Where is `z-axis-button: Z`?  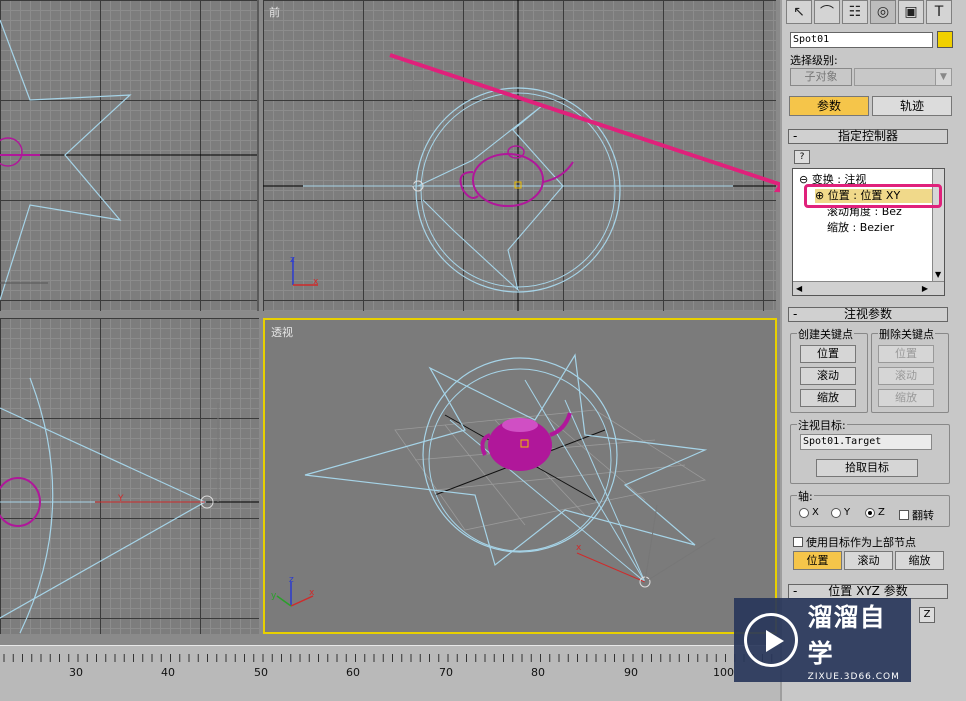 z-axis-button: Z is located at coordinates (927, 615).